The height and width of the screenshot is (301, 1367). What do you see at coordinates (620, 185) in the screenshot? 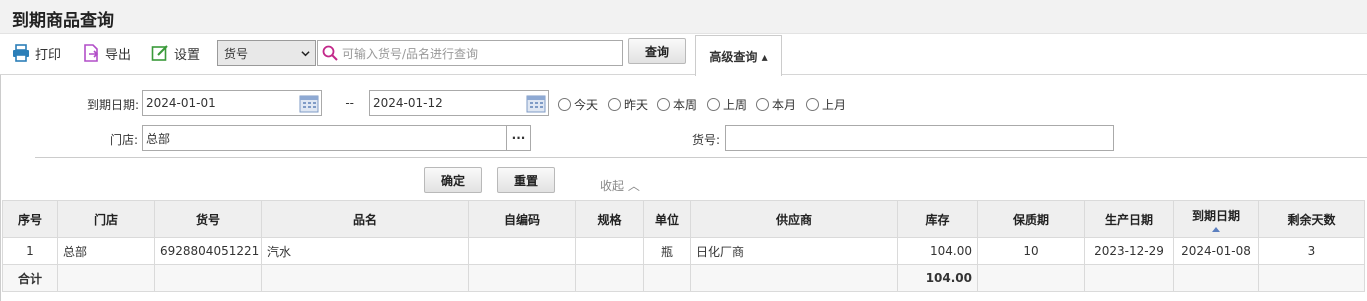
I see `collapse-toggle: 收起 ︿` at bounding box center [620, 185].